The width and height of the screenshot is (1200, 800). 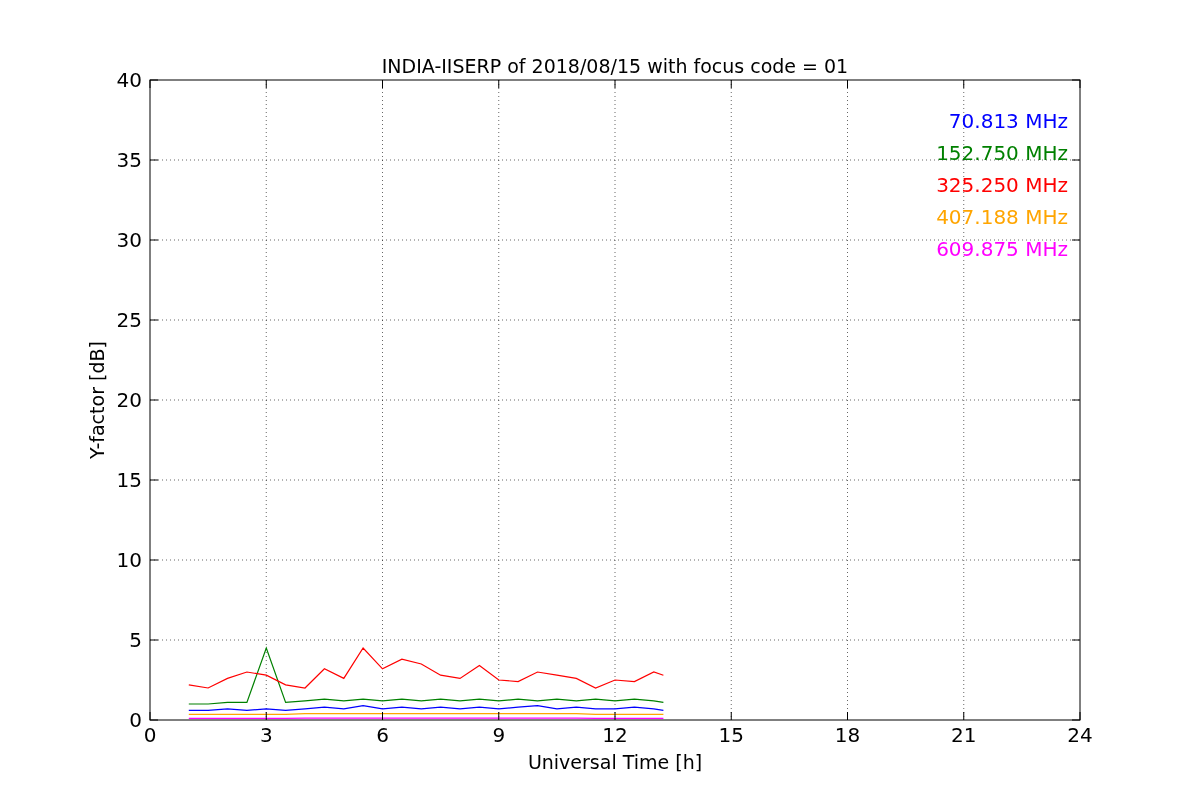 What do you see at coordinates (499, 735) in the screenshot?
I see `x-tick-label: 9` at bounding box center [499, 735].